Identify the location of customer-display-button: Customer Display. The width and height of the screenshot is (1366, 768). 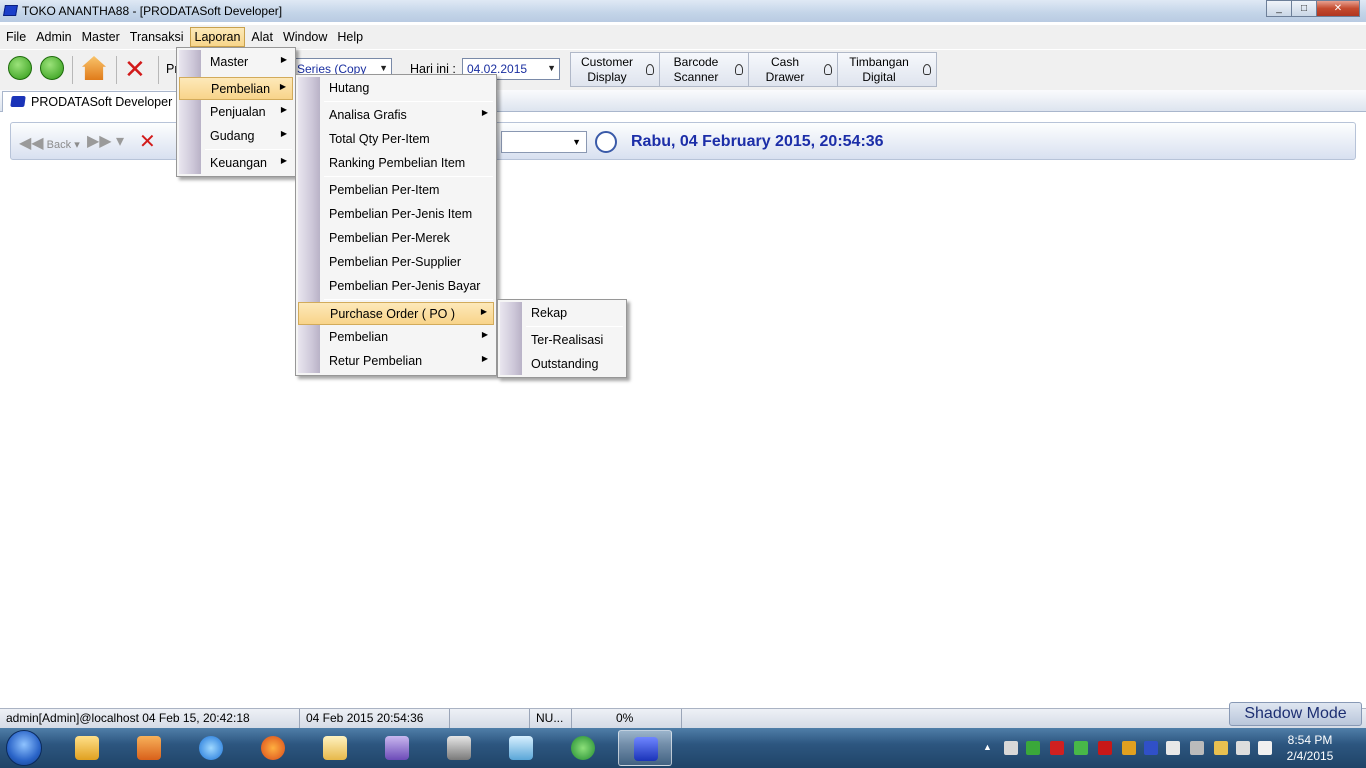
(615, 69).